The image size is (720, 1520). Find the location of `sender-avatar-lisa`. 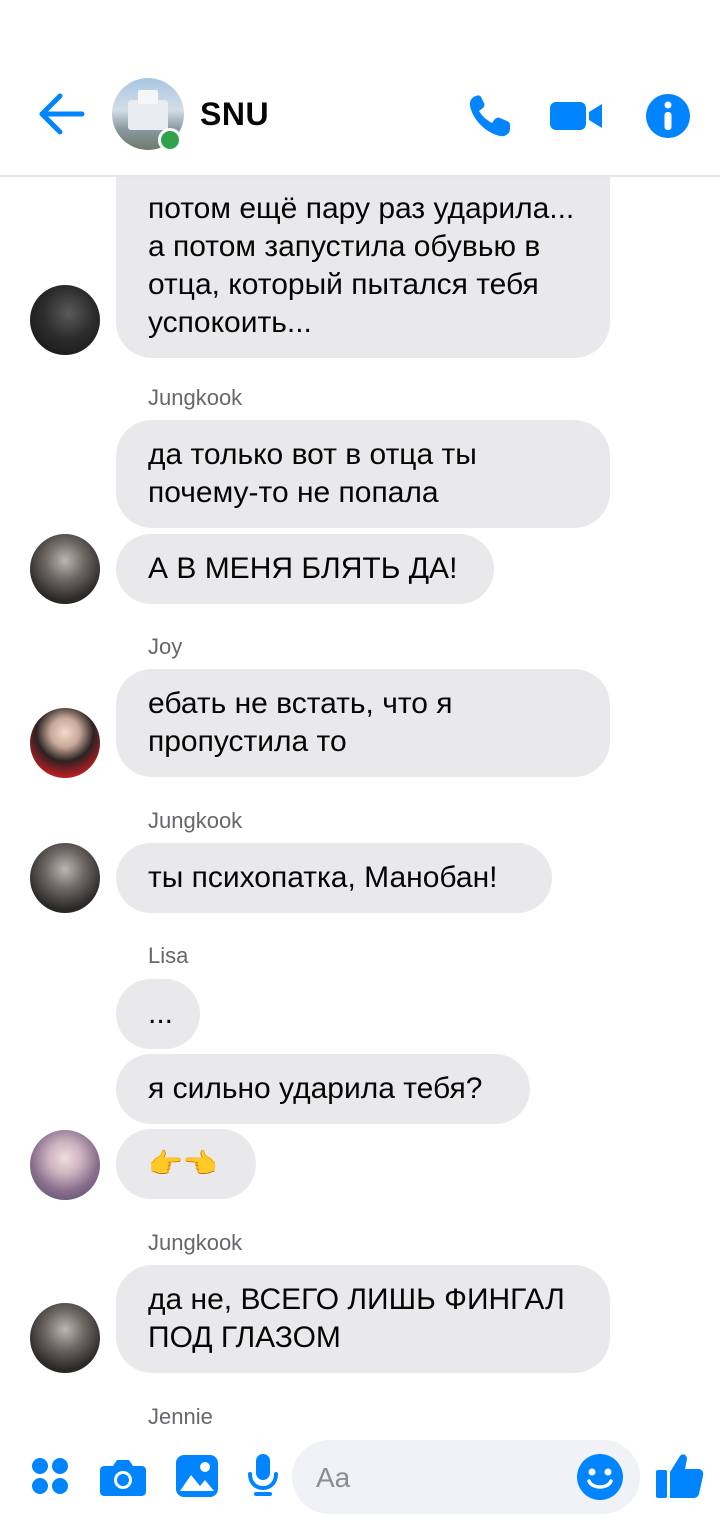

sender-avatar-lisa is located at coordinates (65, 1165).